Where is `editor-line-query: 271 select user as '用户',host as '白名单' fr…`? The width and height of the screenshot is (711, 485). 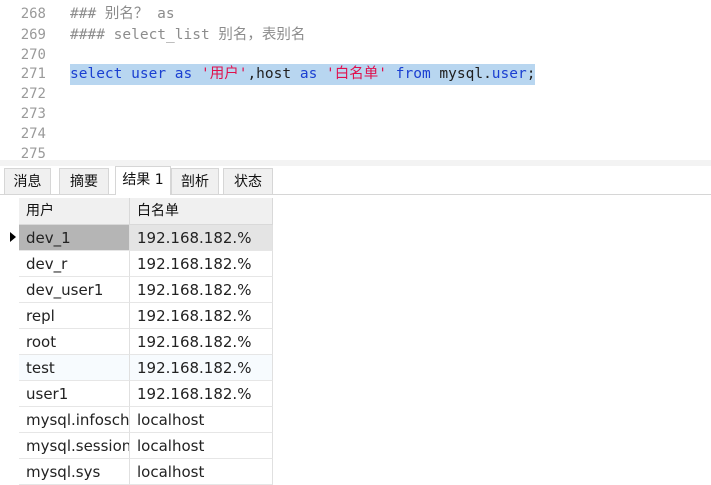 editor-line-query: 271 select user as '用户',host as '白名单' fr… is located at coordinates (355, 74).